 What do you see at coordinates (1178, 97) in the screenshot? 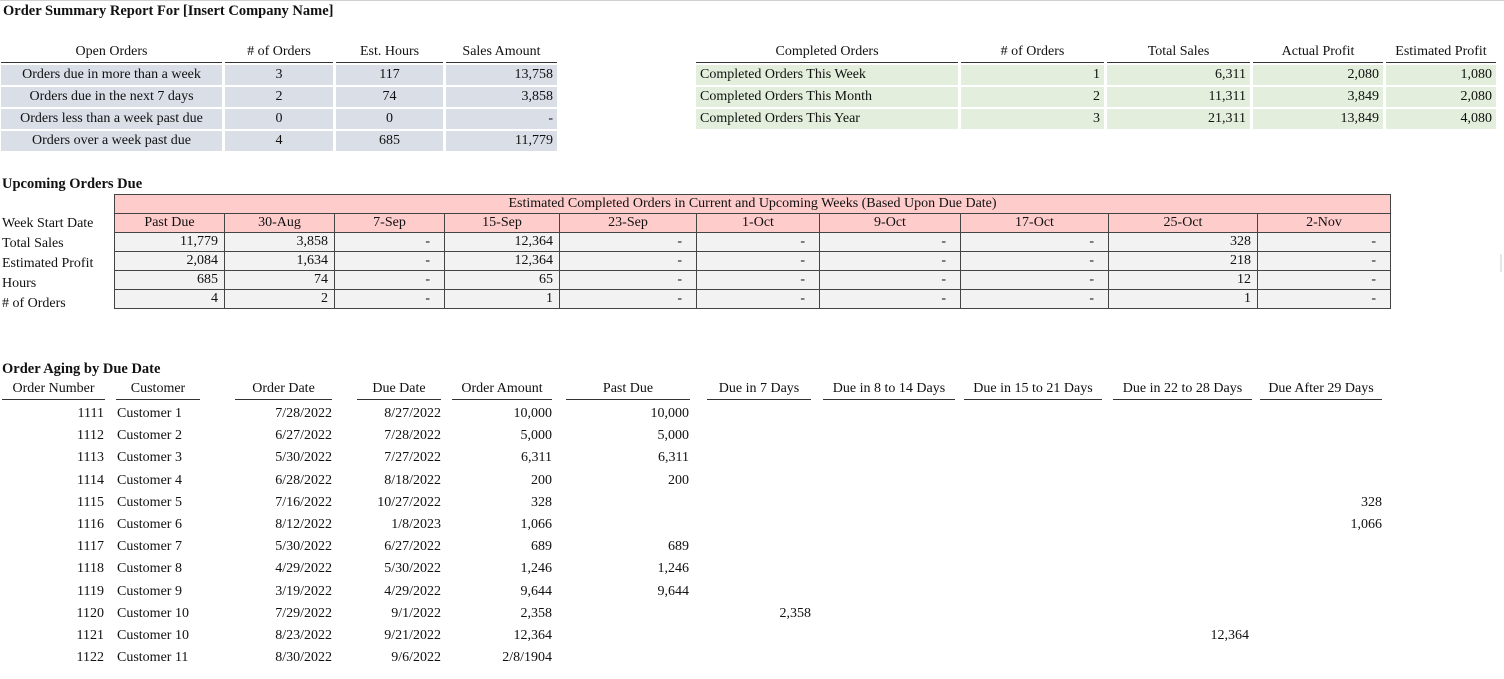
I see `completed-orders-sales: 11,311` at bounding box center [1178, 97].